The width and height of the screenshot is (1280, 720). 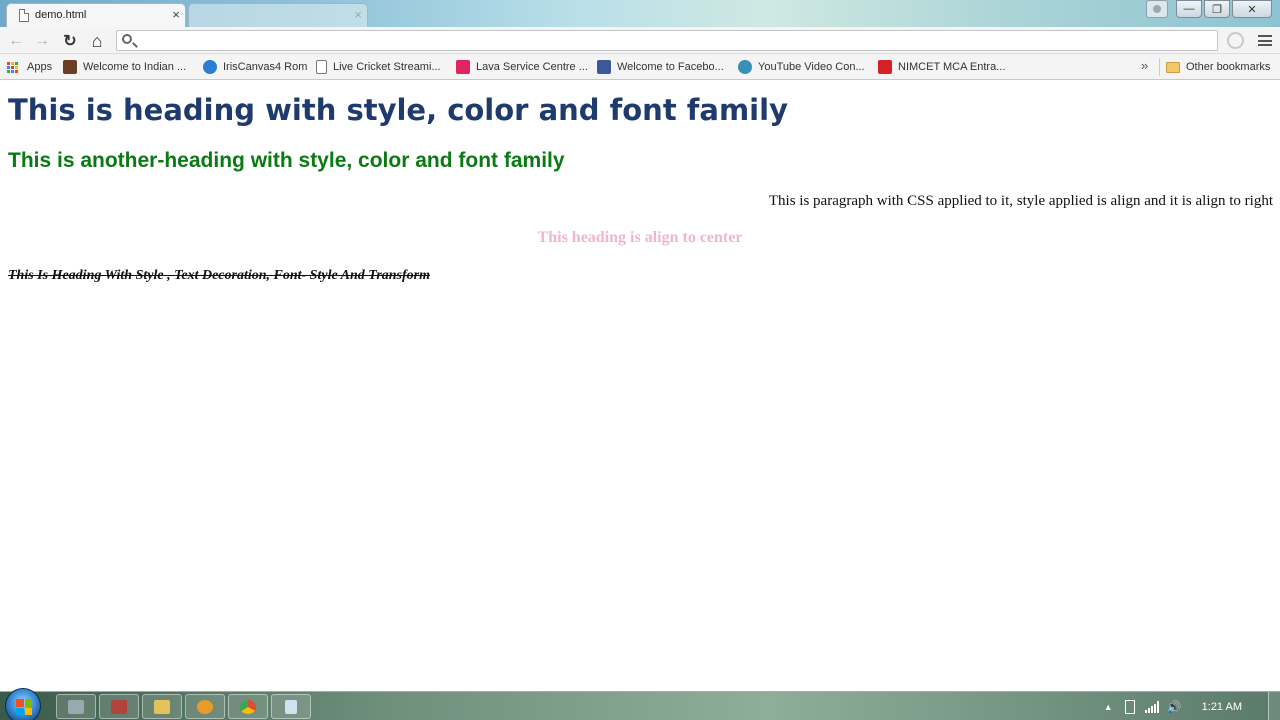 I want to click on tab-background: ×, so click(x=278, y=15).